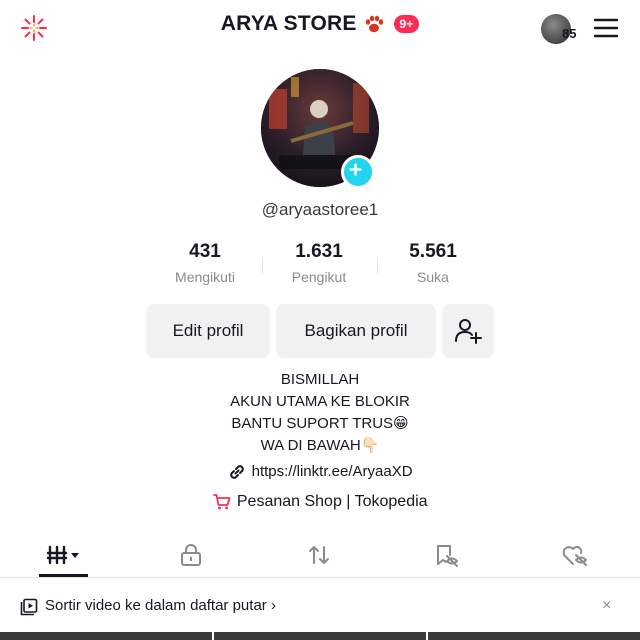 This screenshot has height=640, width=640. I want to click on stat-followers-value: 1.631, so click(319, 251).